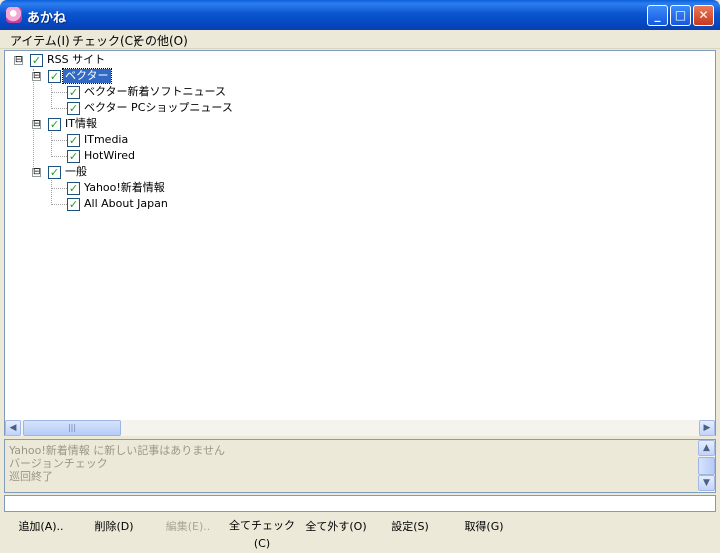  I want to click on tree-label-feed: HotWired, so click(109, 156).